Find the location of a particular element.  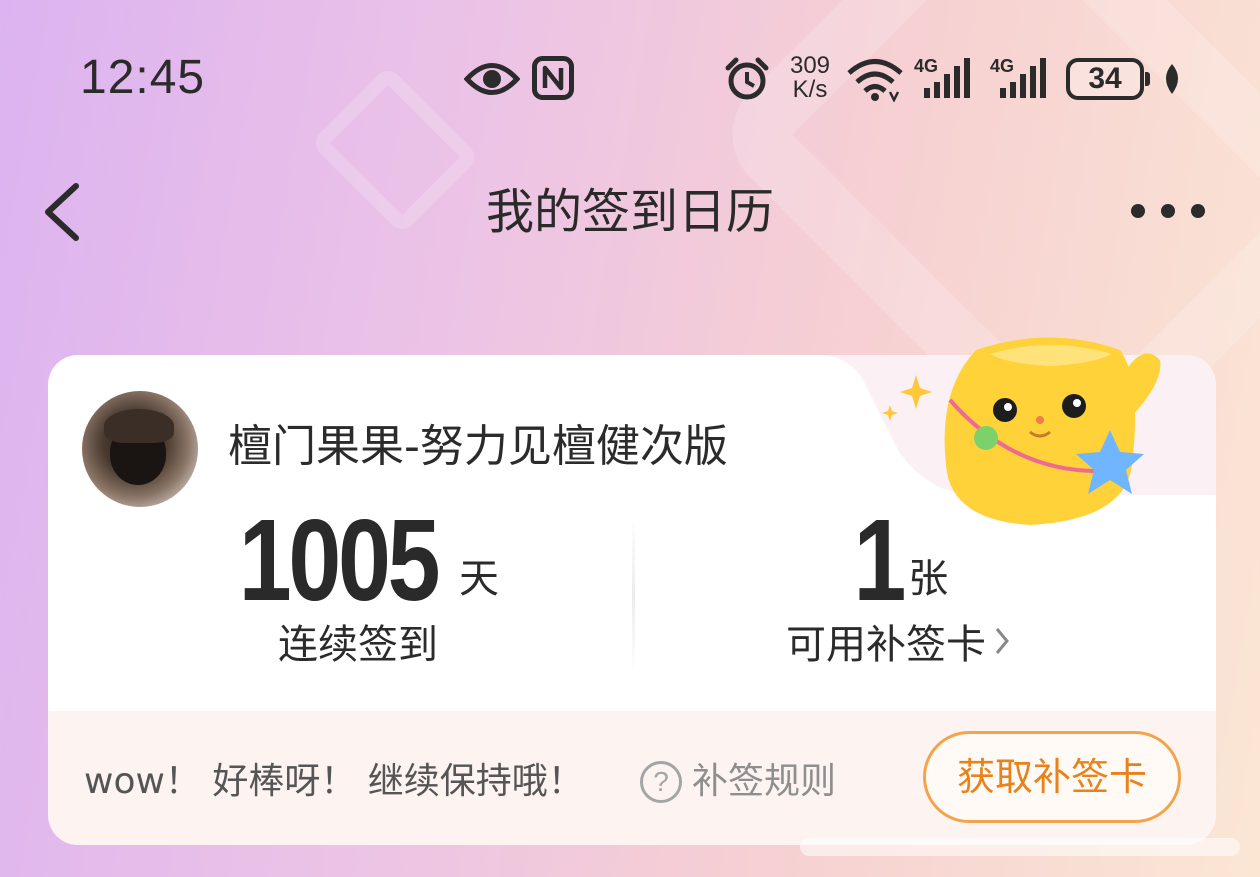

divider is located at coordinates (633, 595).